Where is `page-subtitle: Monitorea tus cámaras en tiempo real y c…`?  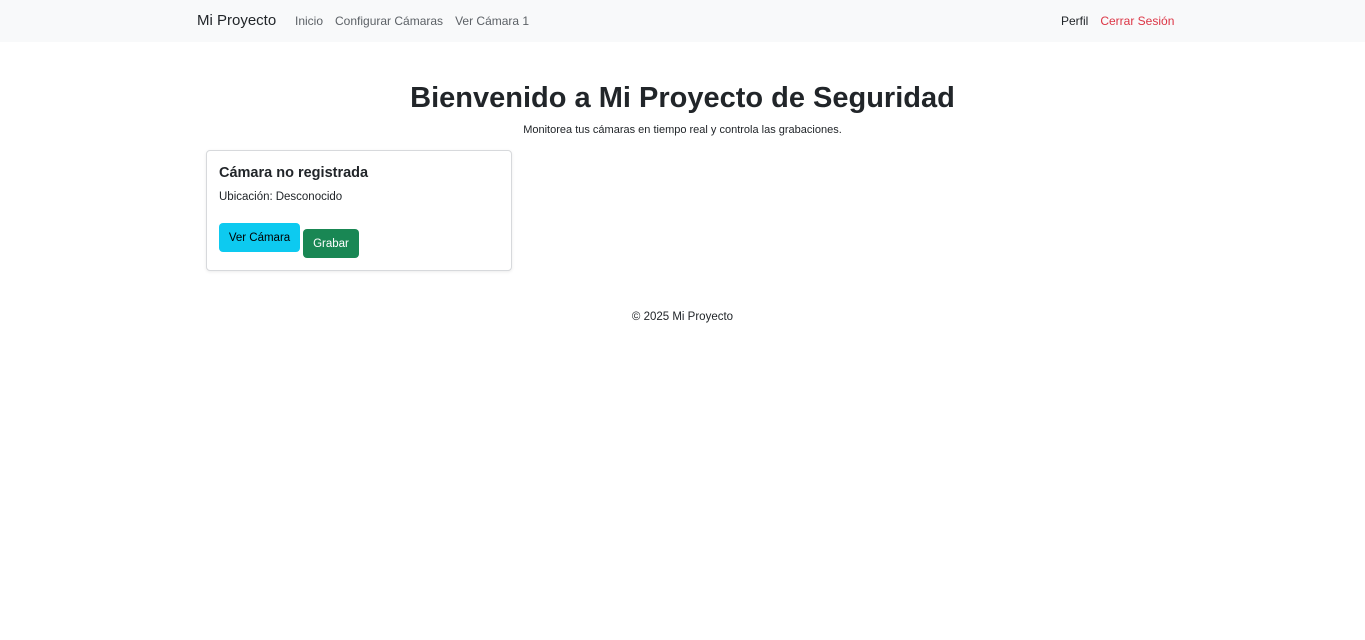
page-subtitle: Monitorea tus cámaras en tiempo real y c… is located at coordinates (682, 130).